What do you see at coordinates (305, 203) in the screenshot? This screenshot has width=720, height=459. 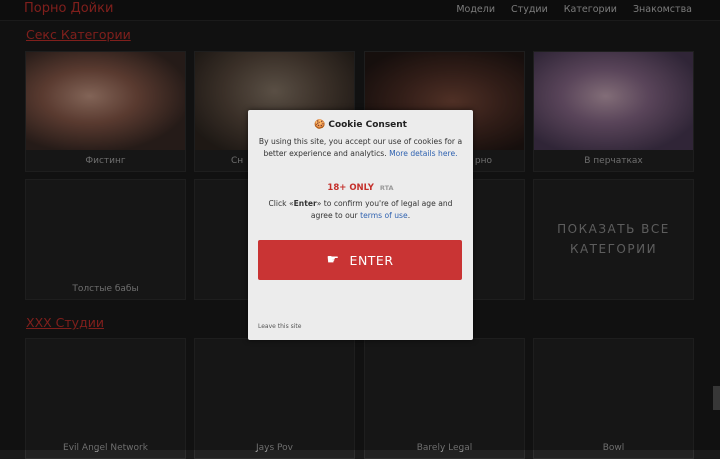 I see `confirm-bold: Enter` at bounding box center [305, 203].